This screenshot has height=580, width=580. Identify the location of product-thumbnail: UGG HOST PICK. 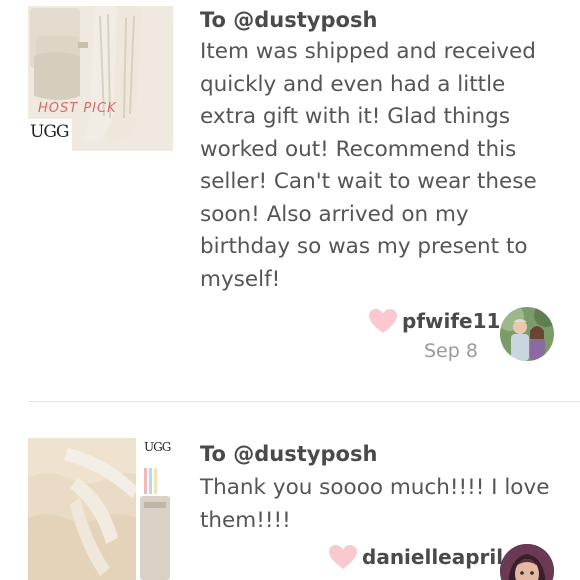
(100, 78).